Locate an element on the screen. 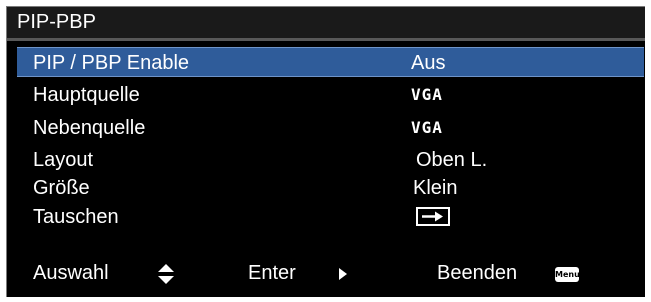 The width and height of the screenshot is (651, 302). menu-item-label: Nebenquelle is located at coordinates (89, 128).